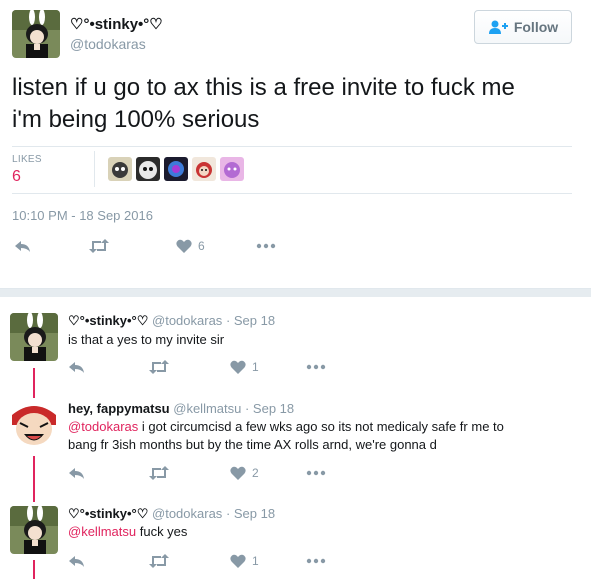 This screenshot has height=579, width=591. What do you see at coordinates (136, 119) in the screenshot?
I see `tweet-text-line: i'm being 100% serious` at bounding box center [136, 119].